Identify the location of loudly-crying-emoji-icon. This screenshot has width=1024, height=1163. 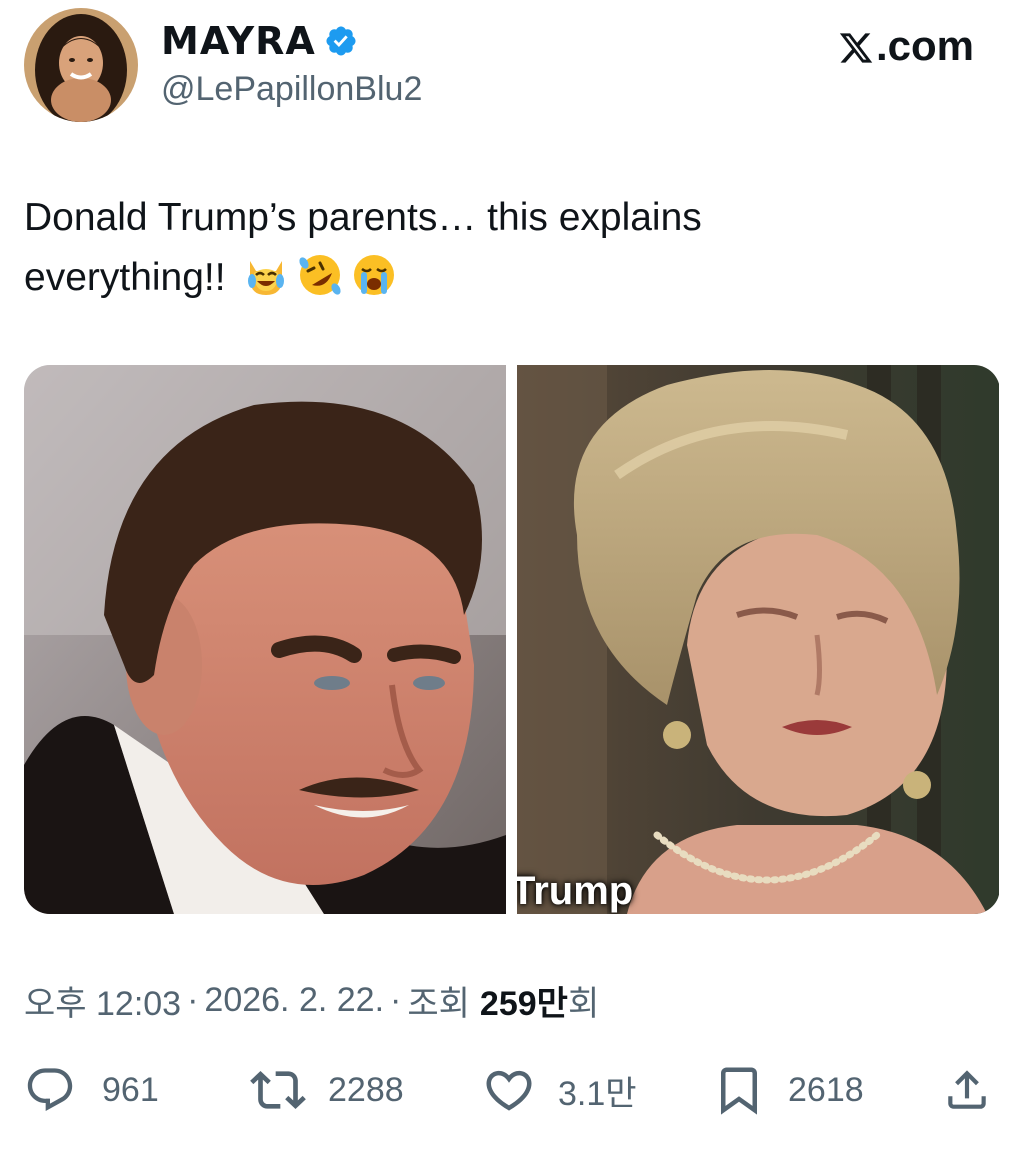
(374, 275).